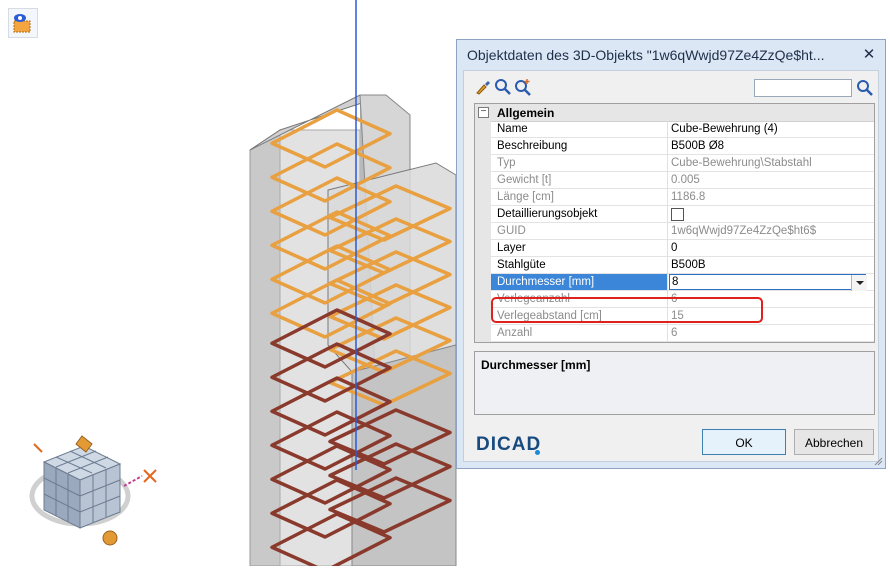  Describe the element at coordinates (532, 146) in the screenshot. I see `property-key: Beschreibung` at that location.